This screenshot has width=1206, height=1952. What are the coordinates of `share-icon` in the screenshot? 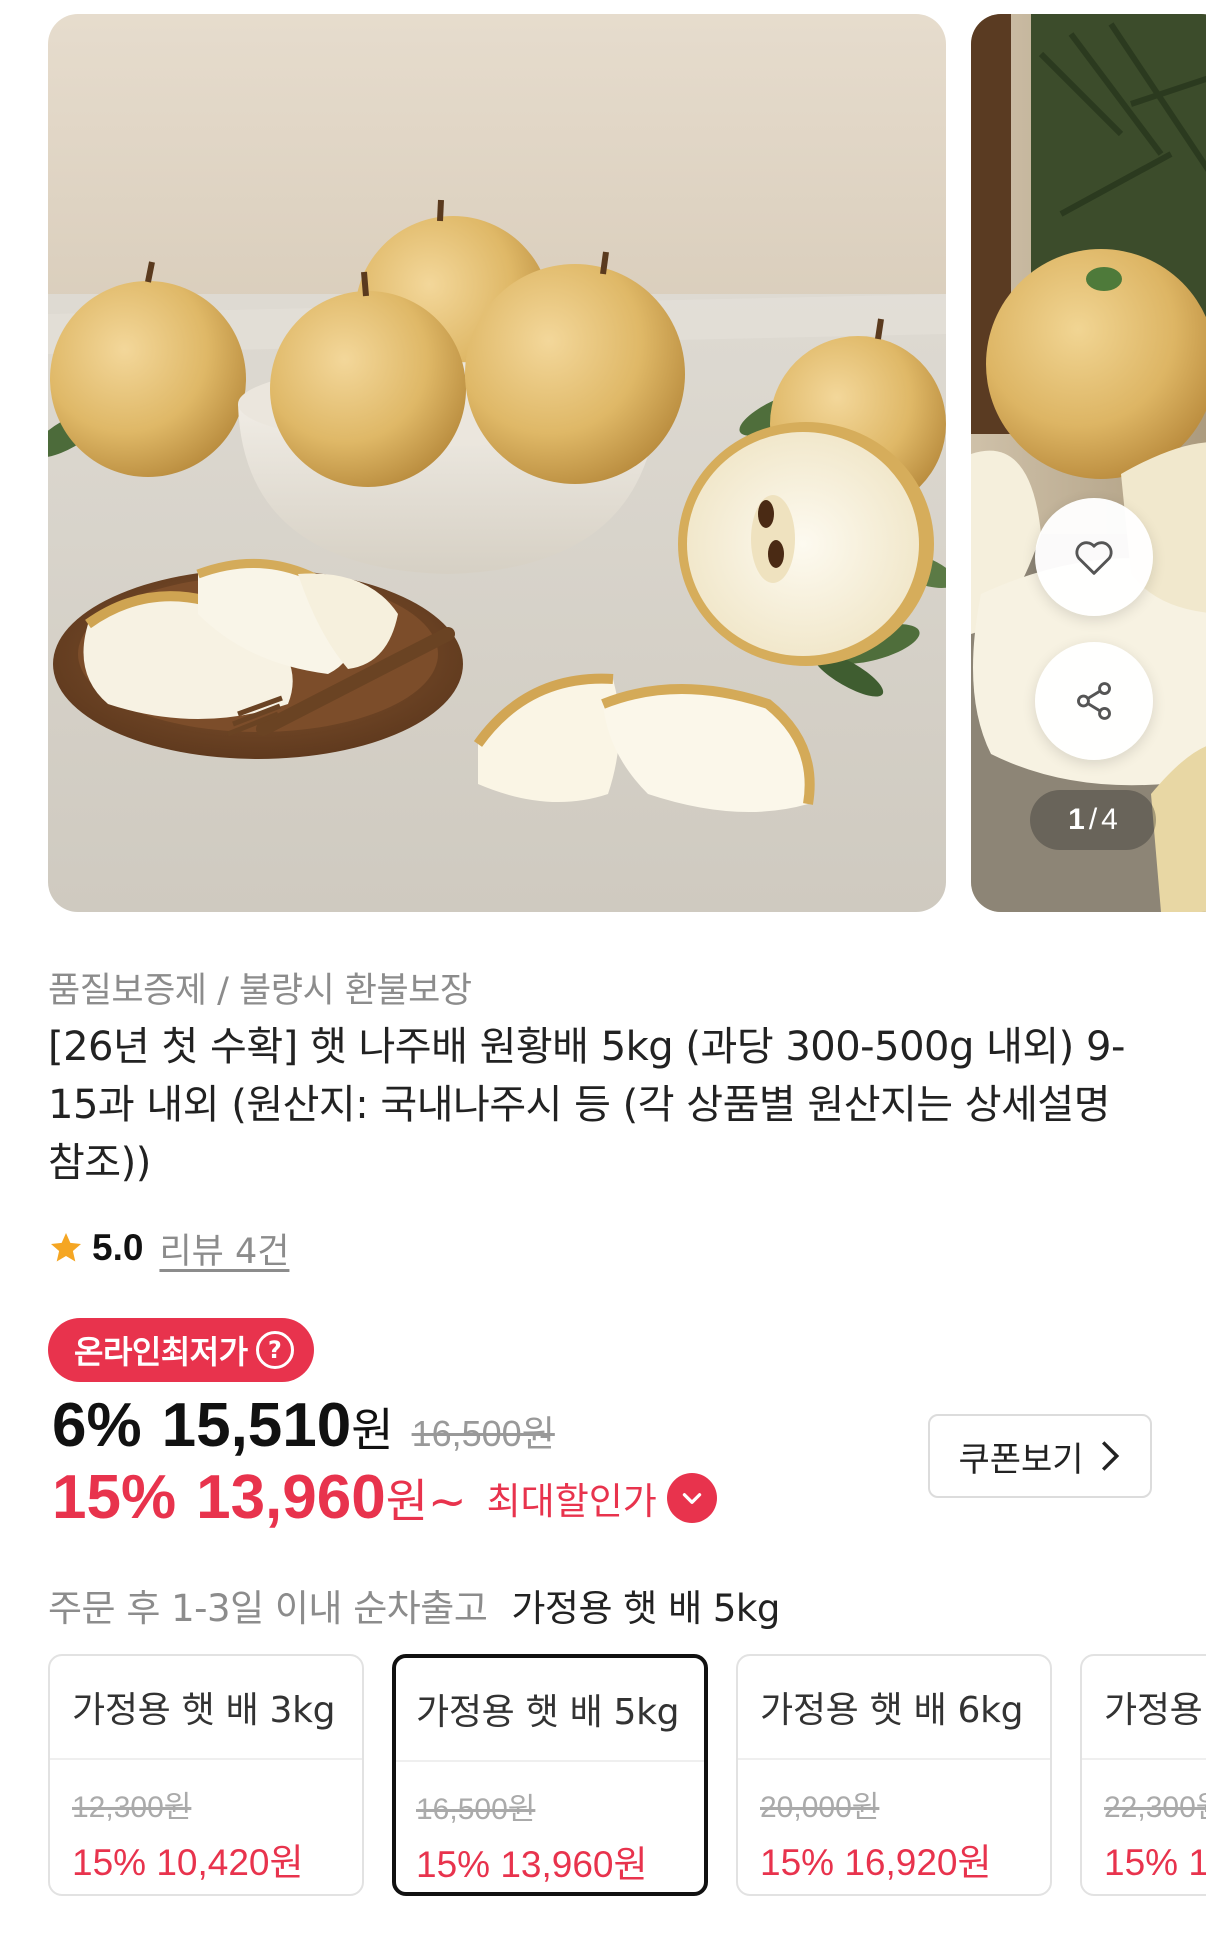 It's located at (1094, 701).